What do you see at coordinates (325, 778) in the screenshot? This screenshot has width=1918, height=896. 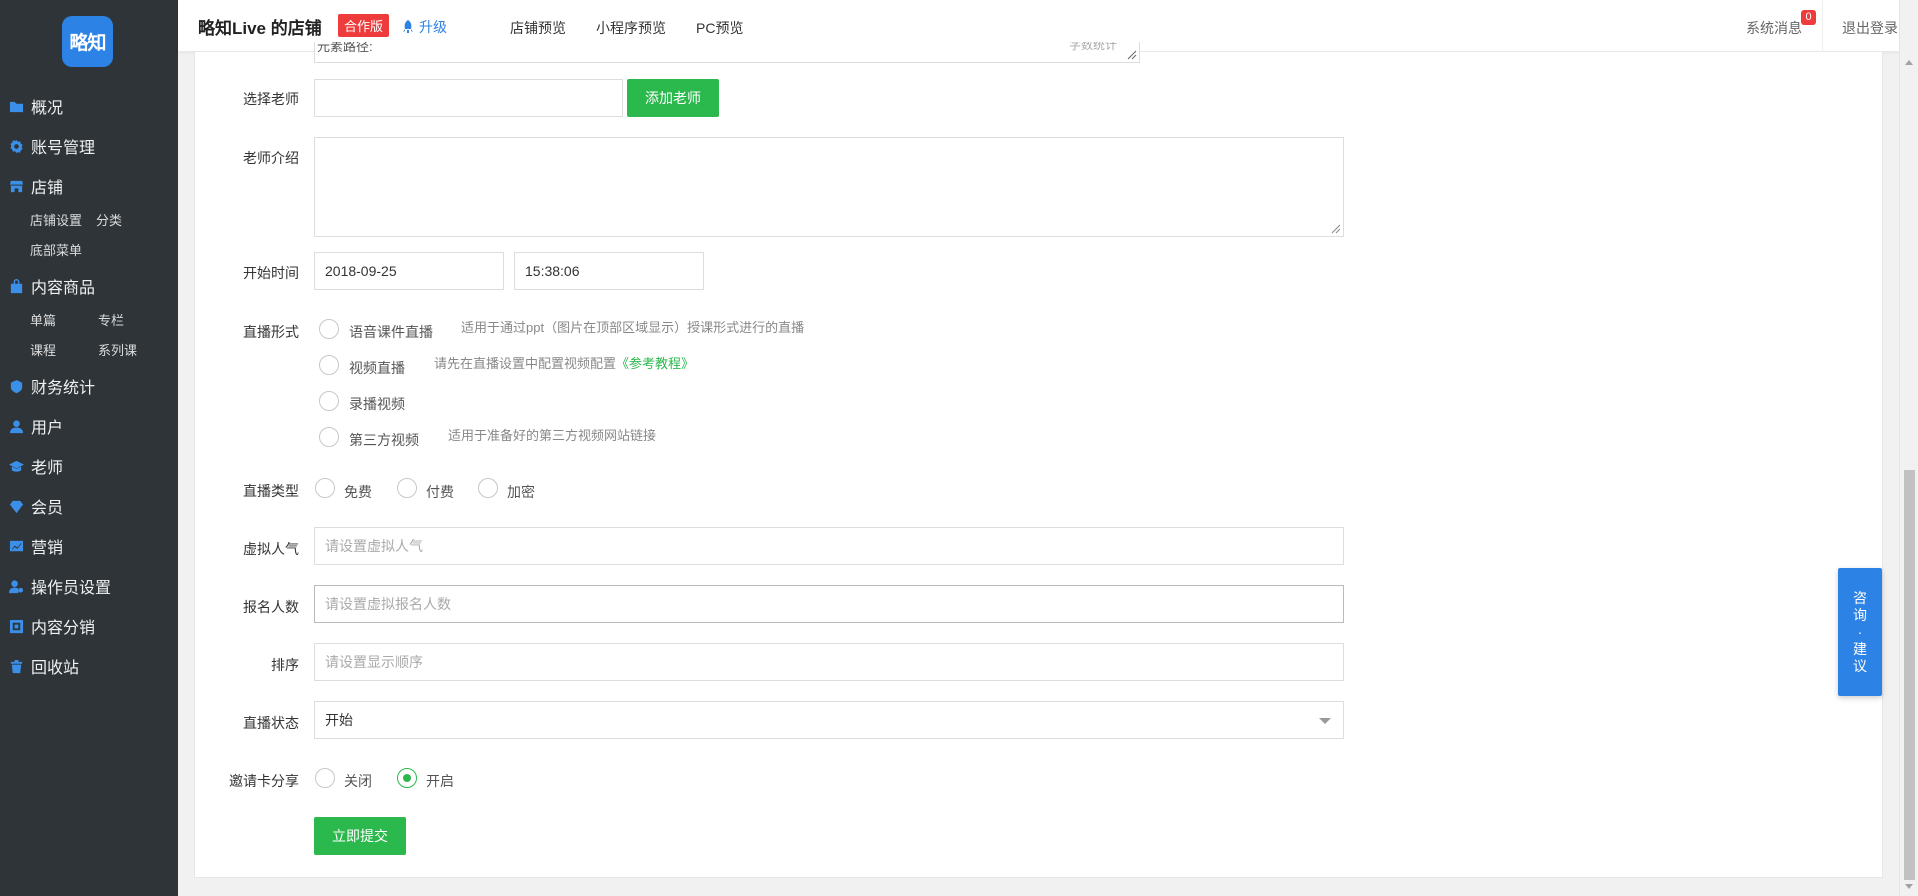 I see `radio-invite-off` at bounding box center [325, 778].